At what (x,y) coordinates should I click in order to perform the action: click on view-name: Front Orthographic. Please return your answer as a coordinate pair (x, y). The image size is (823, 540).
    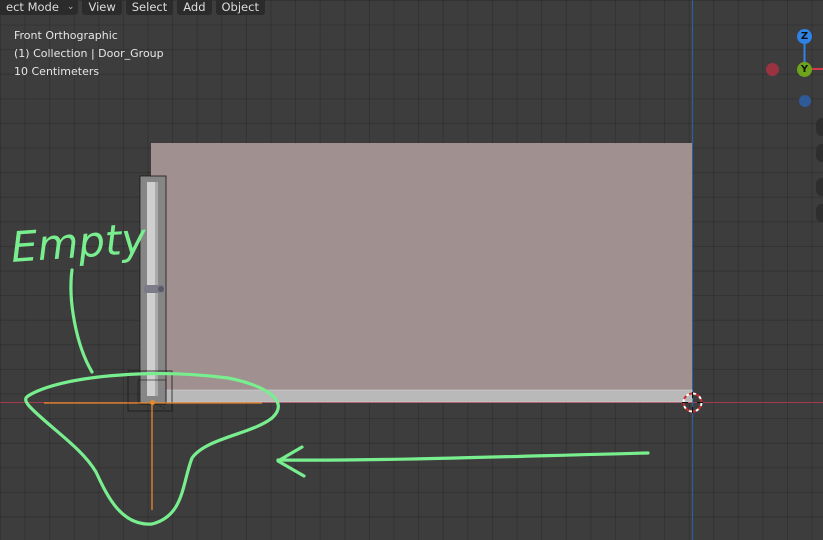
    Looking at the image, I should click on (66, 35).